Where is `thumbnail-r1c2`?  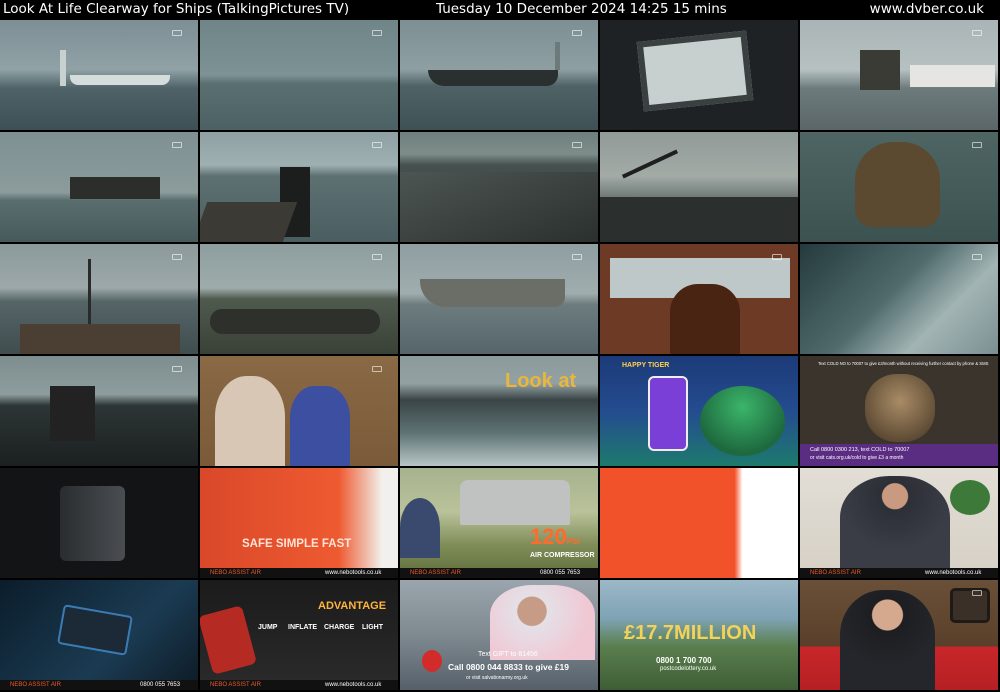
thumbnail-r1c2 is located at coordinates (299, 75).